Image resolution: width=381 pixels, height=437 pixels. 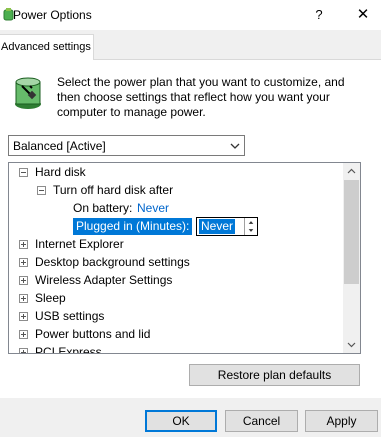 I want to click on vertical-scrollbar, so click(x=351, y=258).